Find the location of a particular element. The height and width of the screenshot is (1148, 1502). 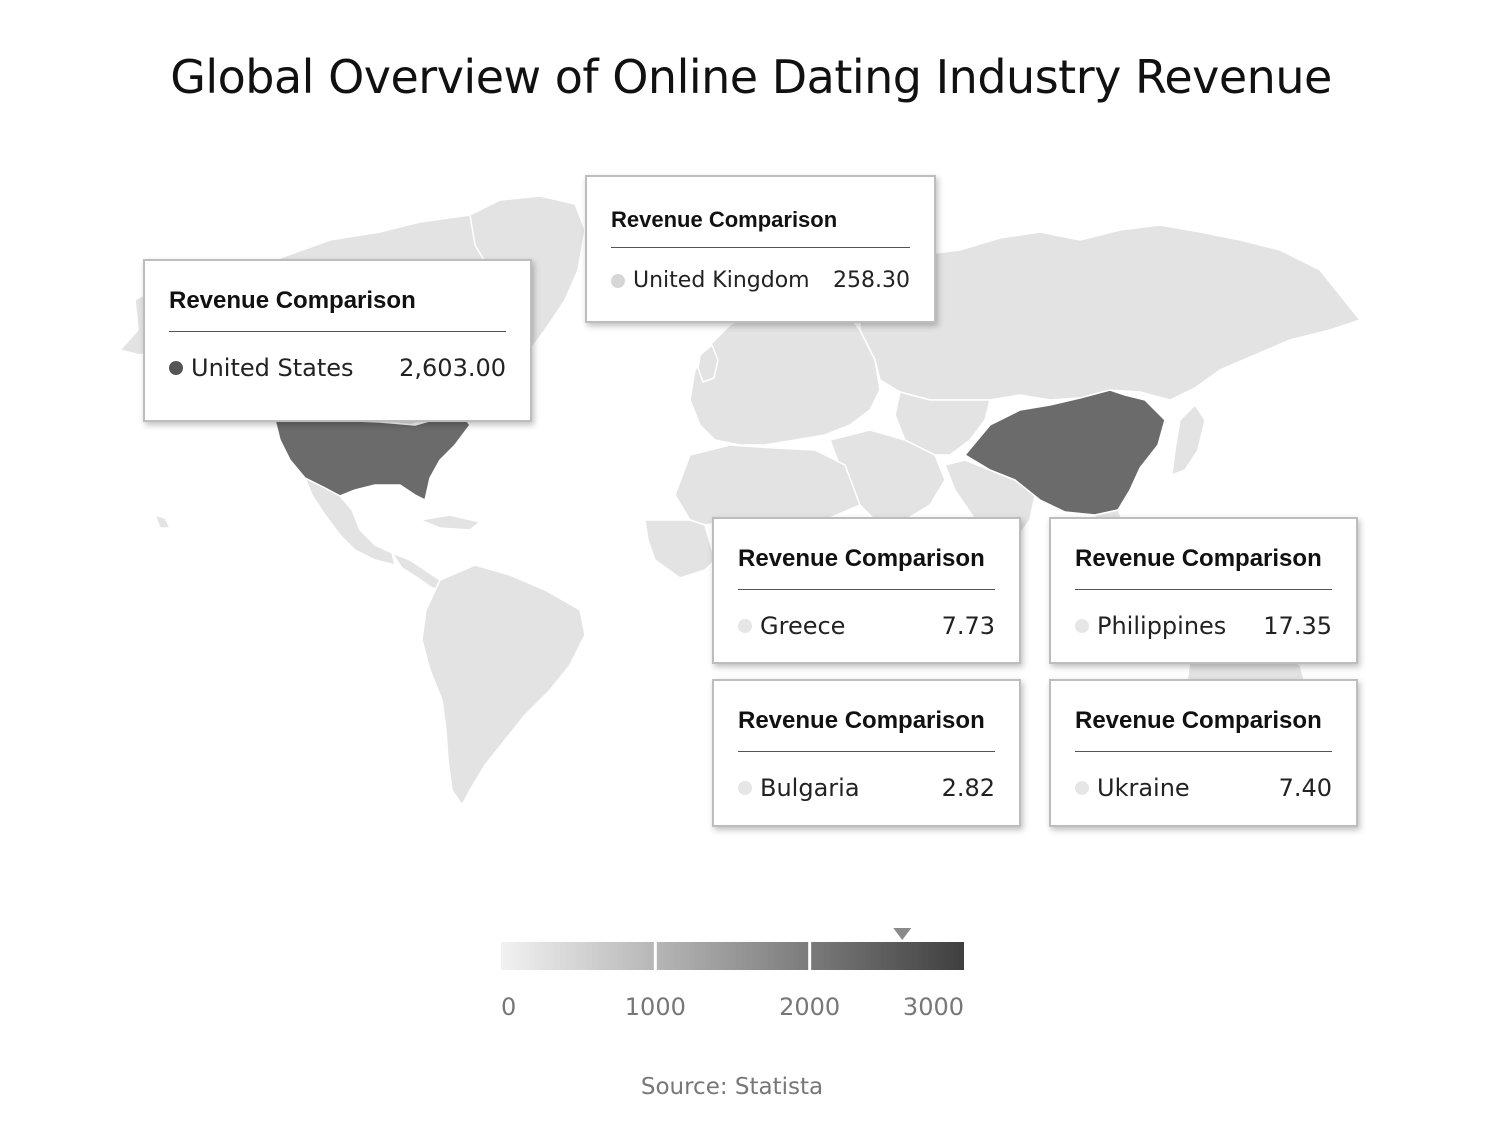

country-name: Greece is located at coordinates (803, 626).